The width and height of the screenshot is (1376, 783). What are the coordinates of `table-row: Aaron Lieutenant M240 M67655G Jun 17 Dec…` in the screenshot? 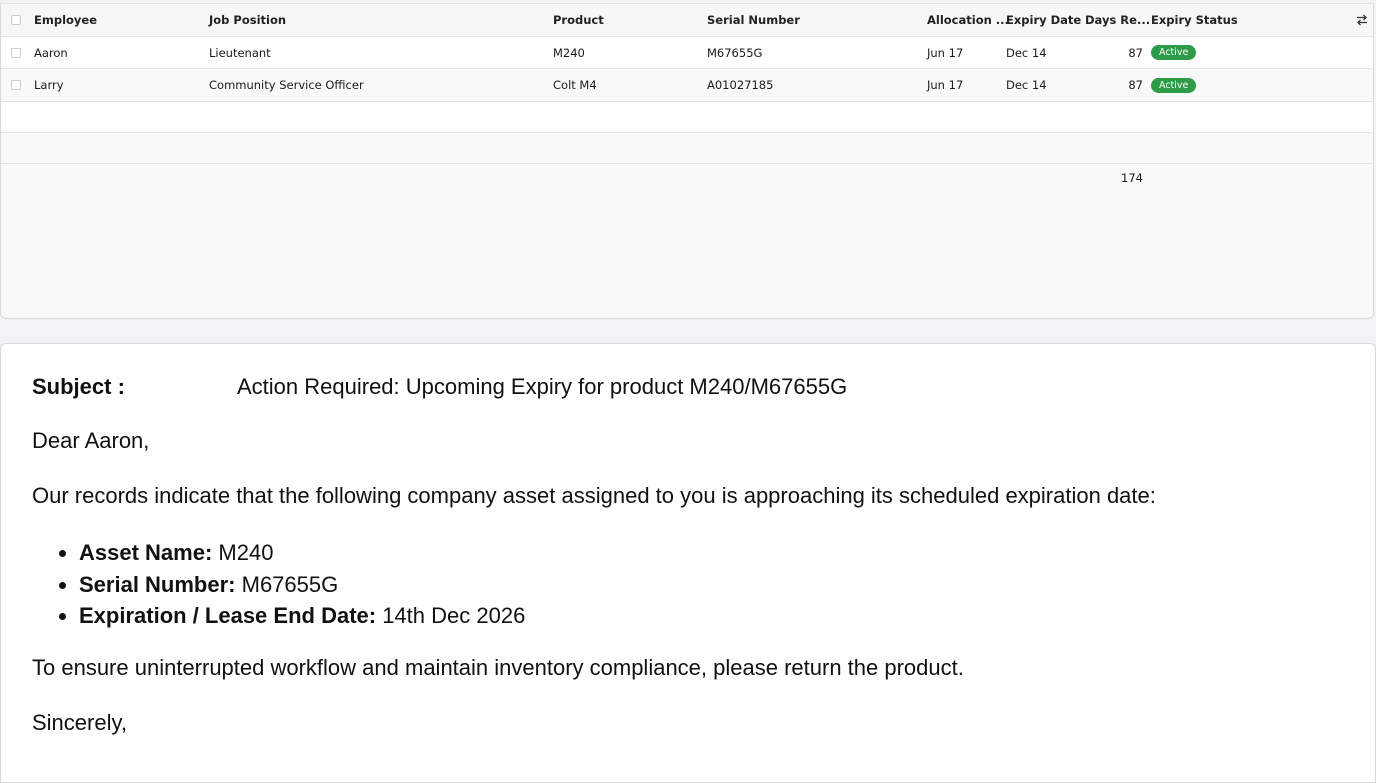 It's located at (687, 53).